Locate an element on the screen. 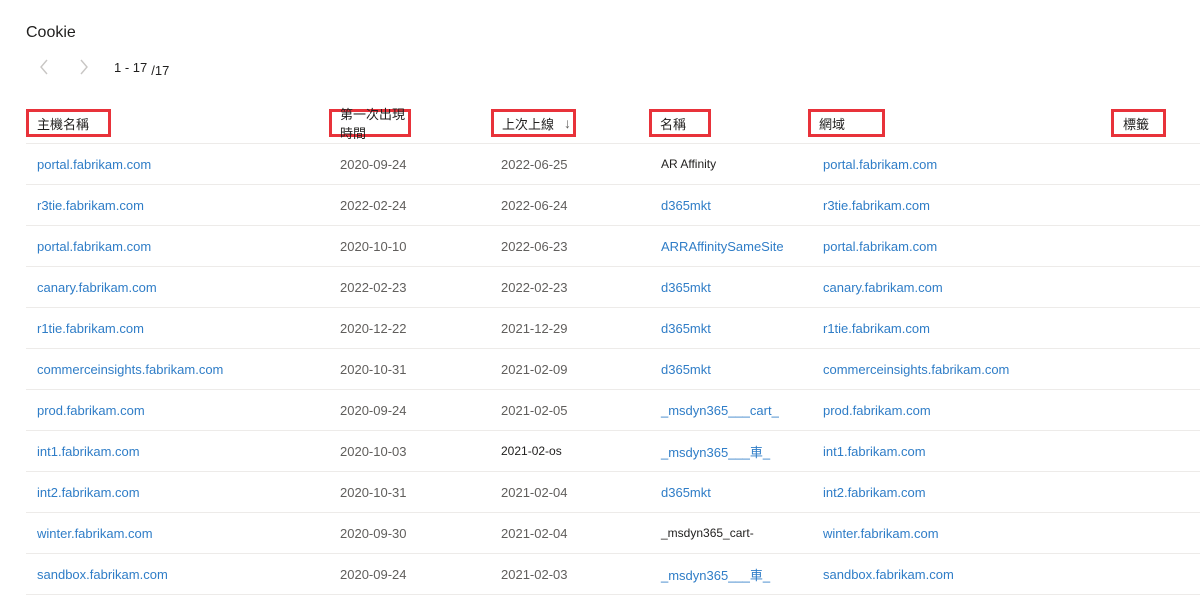 The image size is (1200, 595). next-page-button is located at coordinates (84, 67).